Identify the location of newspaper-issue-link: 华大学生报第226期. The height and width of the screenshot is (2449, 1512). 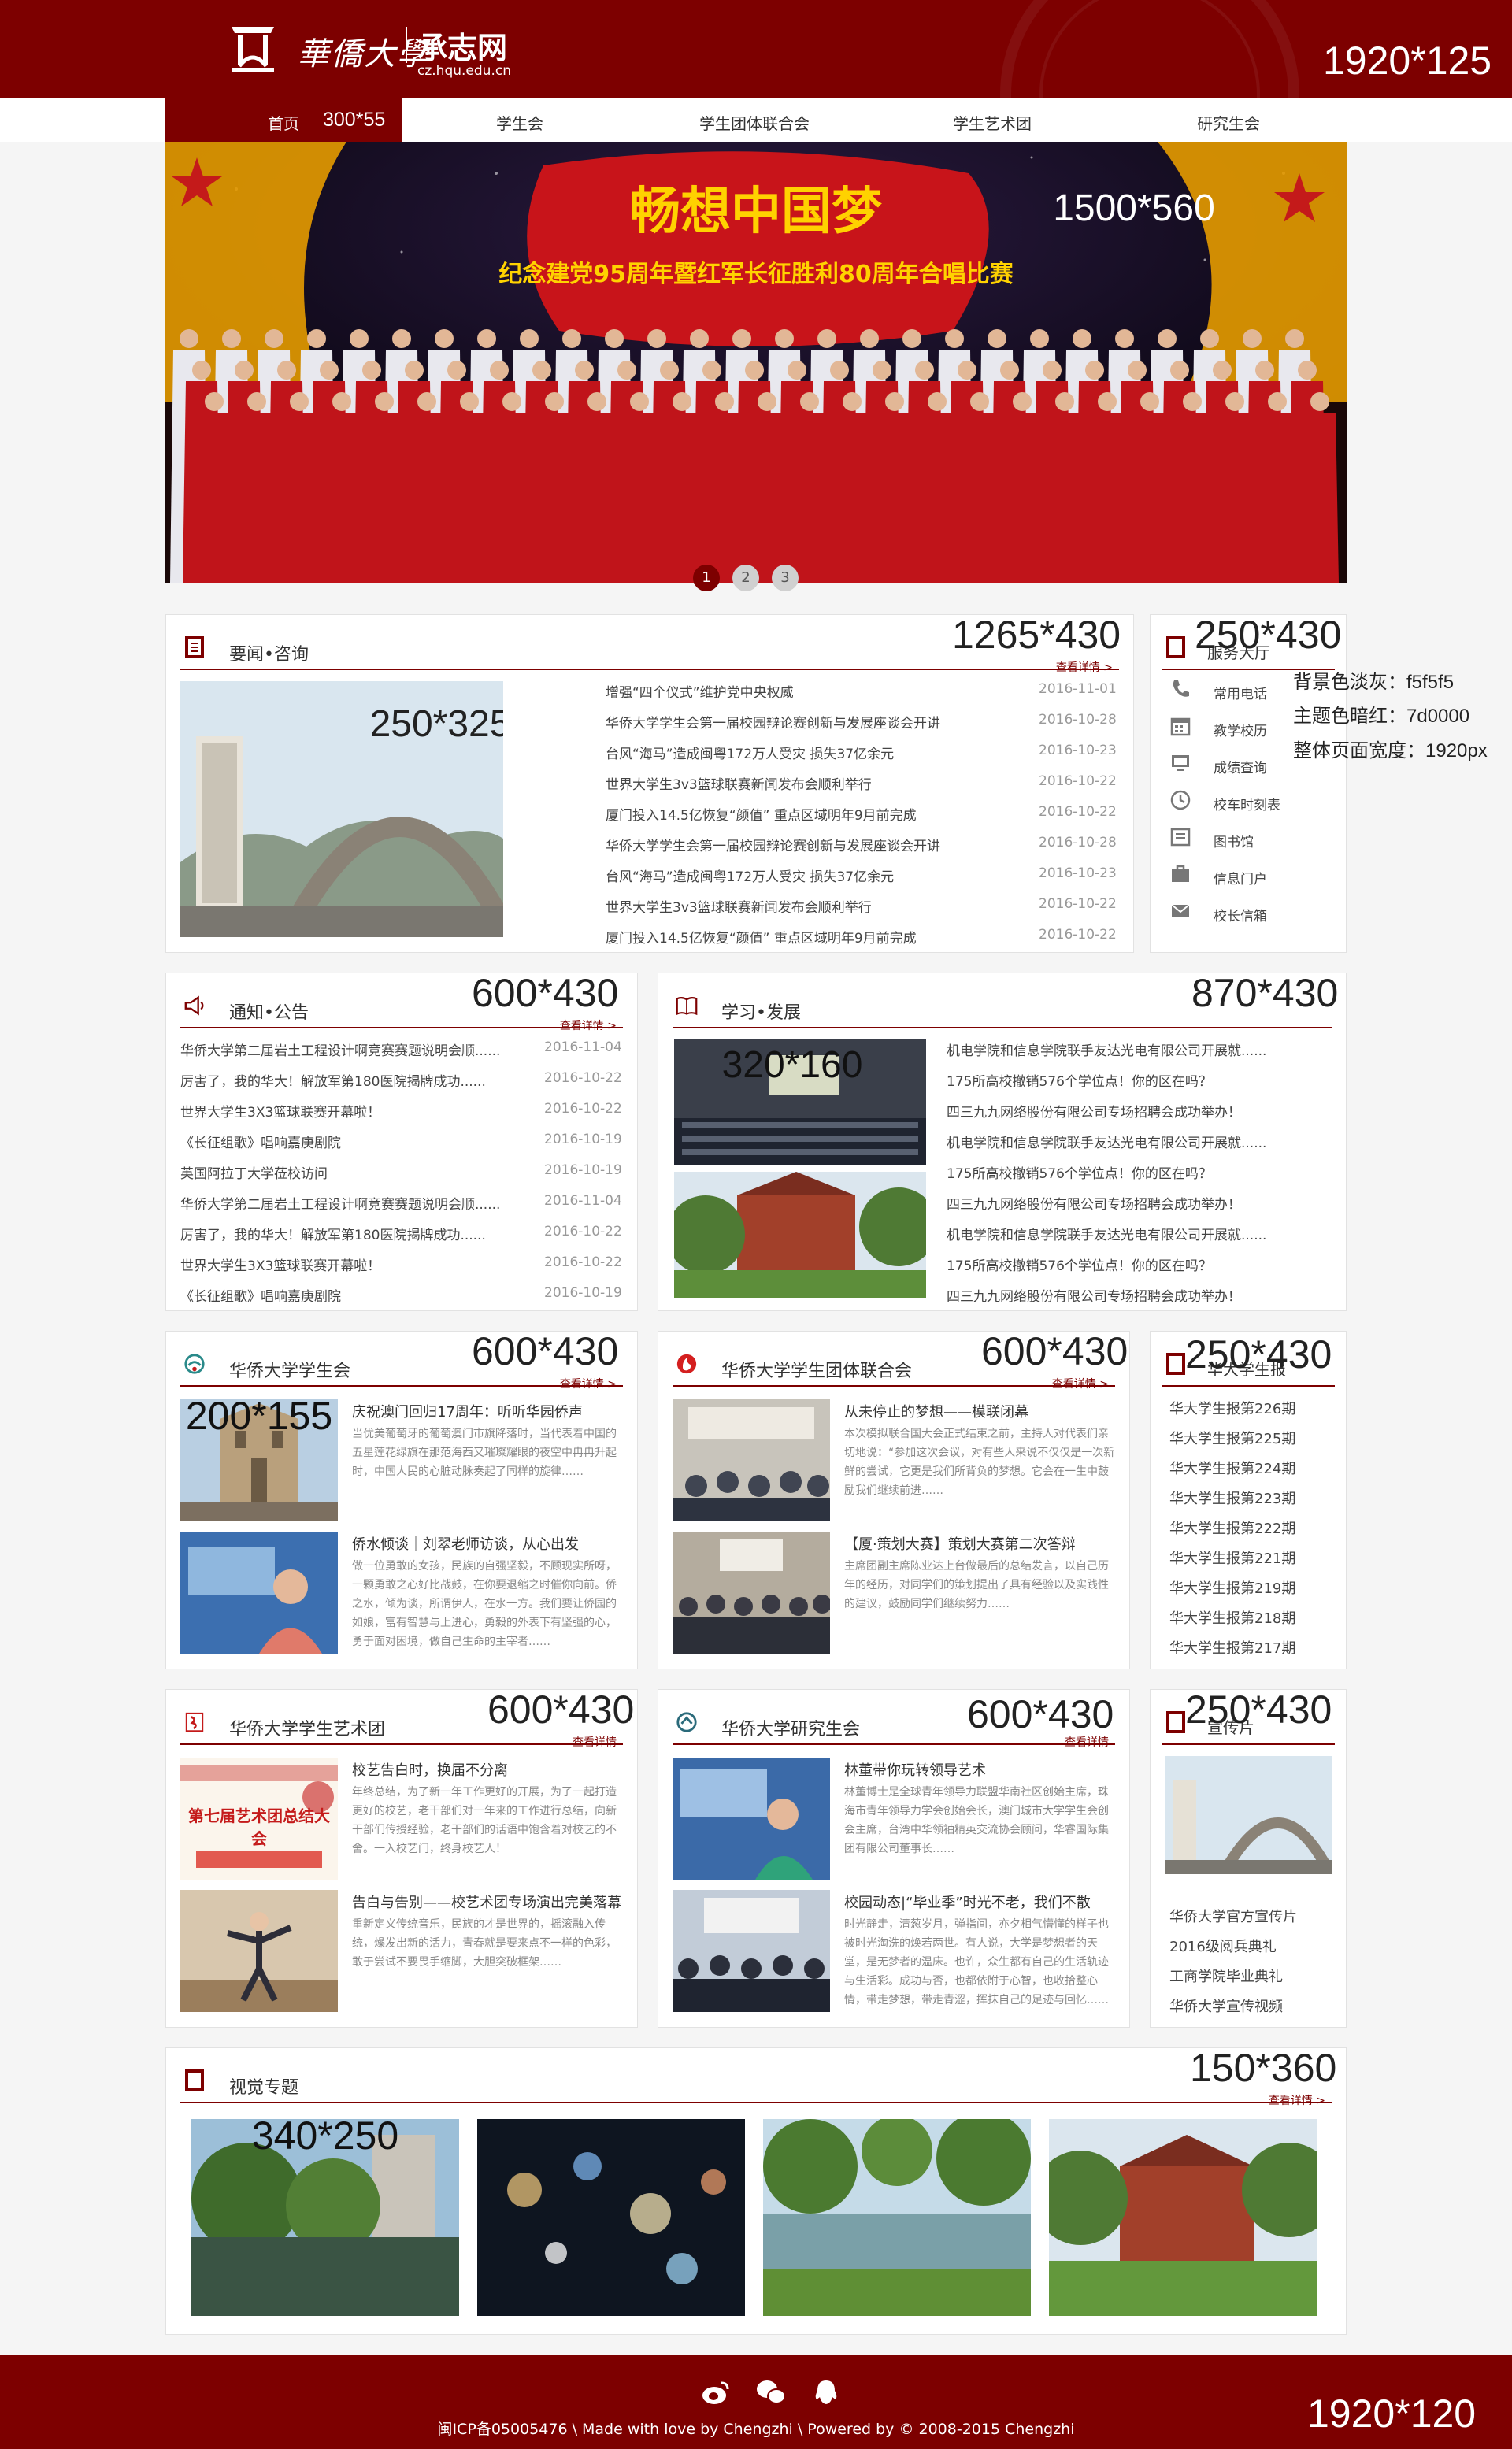
(1232, 1408).